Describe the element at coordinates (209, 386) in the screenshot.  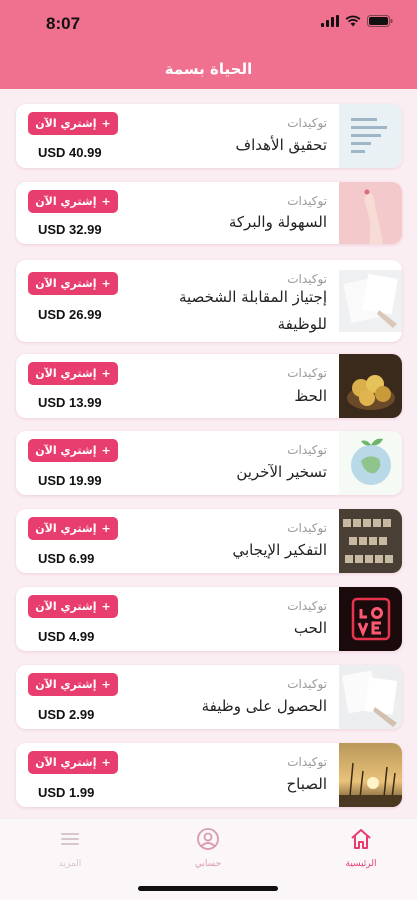
I see `product-card: توكيدات الحظ إشتري الآن + USD 13.99` at that location.